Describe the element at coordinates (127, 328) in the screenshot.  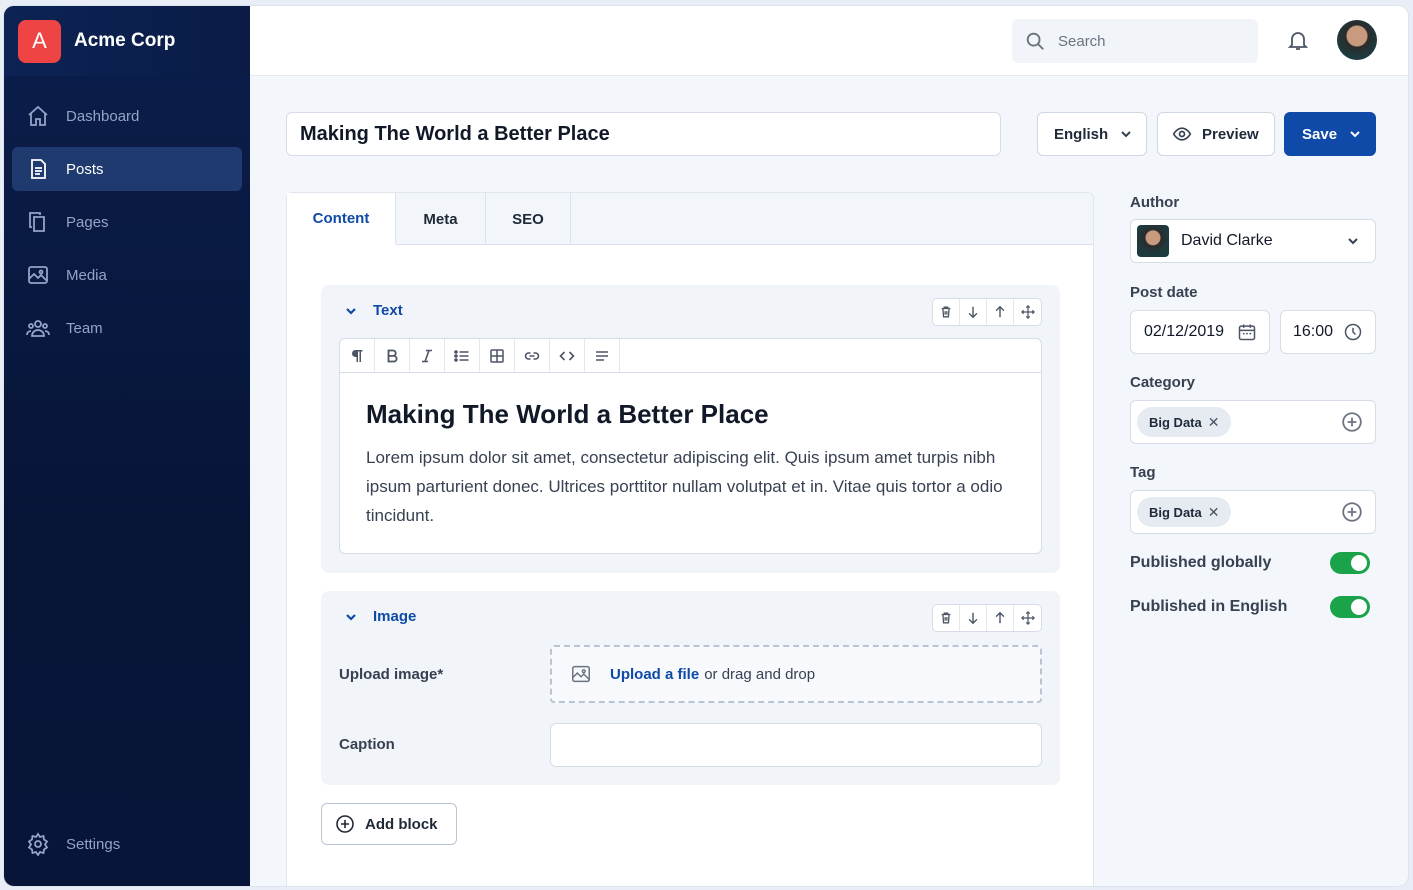
I see `sidebar-item-team: Team` at that location.